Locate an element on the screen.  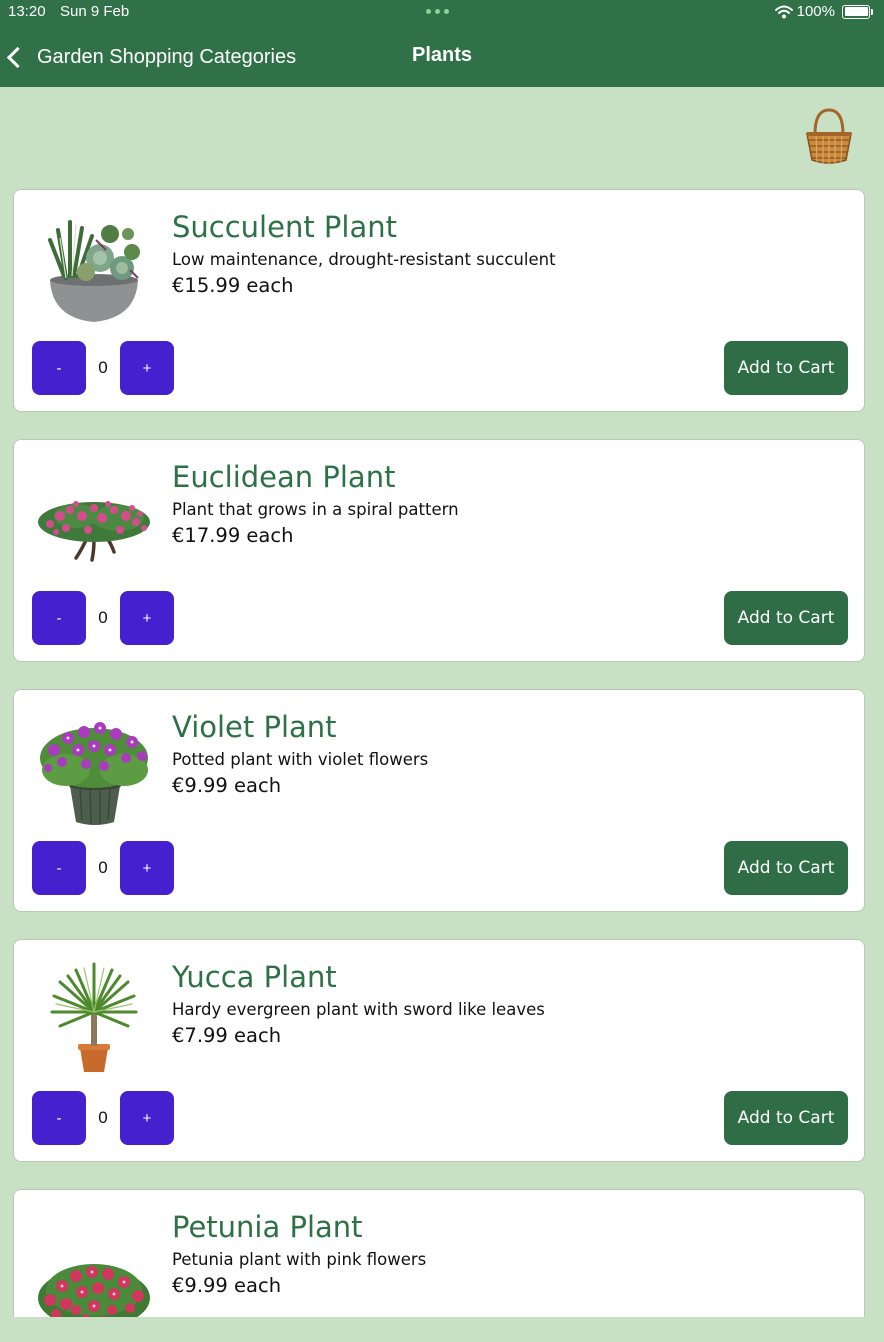
battery-icon is located at coordinates (857, 11).